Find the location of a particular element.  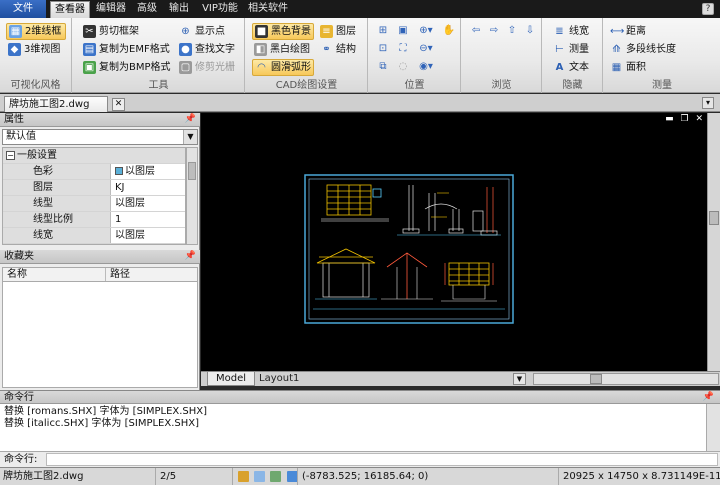

find-text-button: ● 查找文字 is located at coordinates (206, 49).